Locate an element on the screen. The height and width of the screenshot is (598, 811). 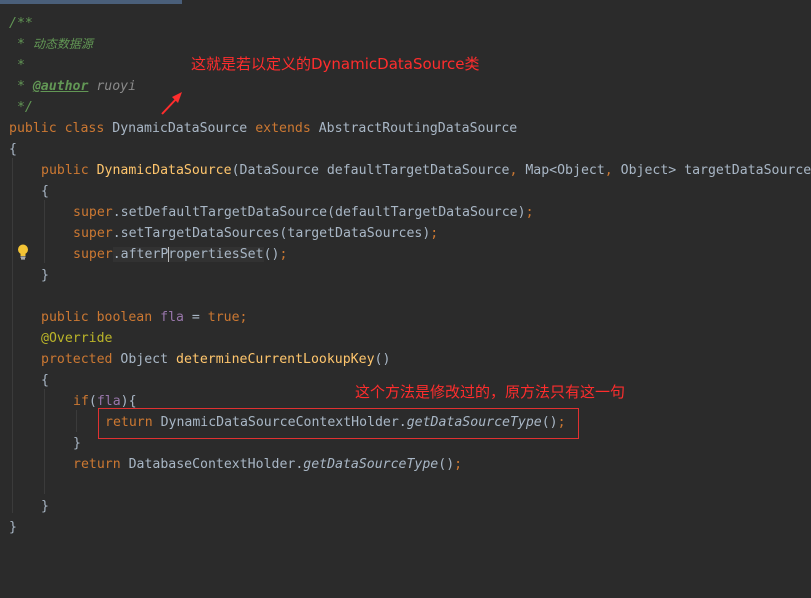
code-line: public boolean fla = true; is located at coordinates (144, 317).